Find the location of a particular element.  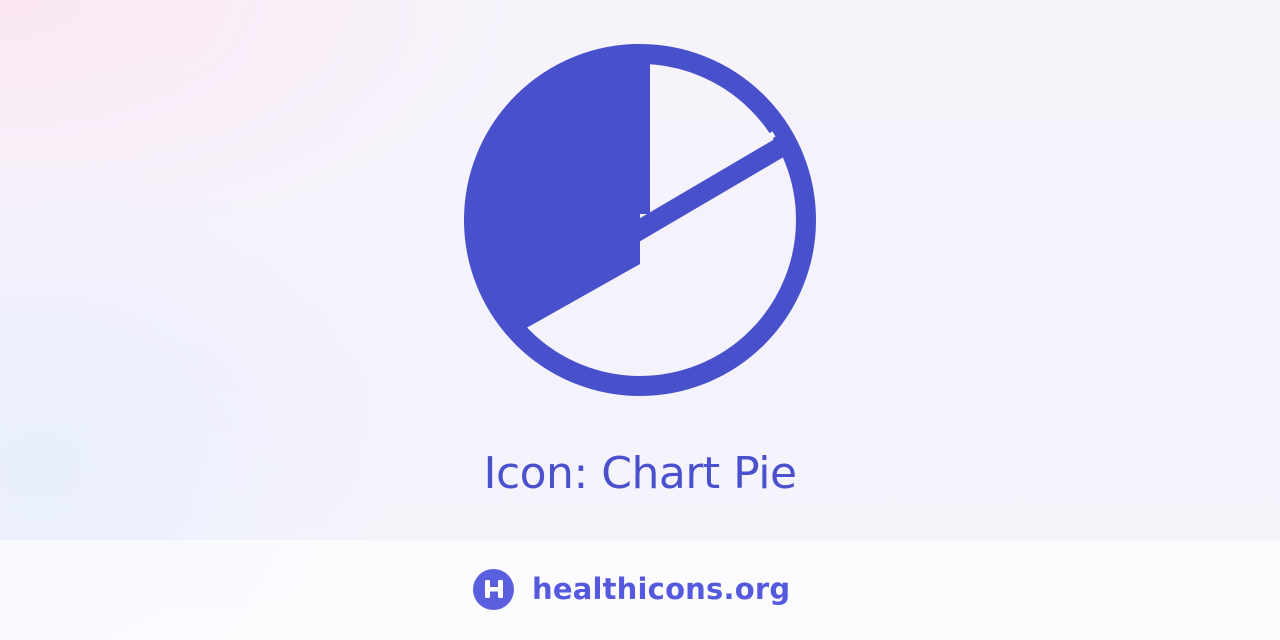

page-title: Icon: Chart Pie is located at coordinates (640, 473).